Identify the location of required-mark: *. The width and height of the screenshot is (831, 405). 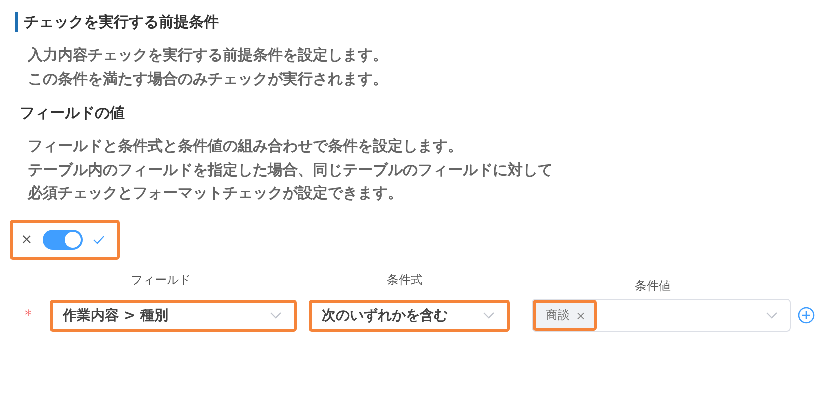
(28, 316).